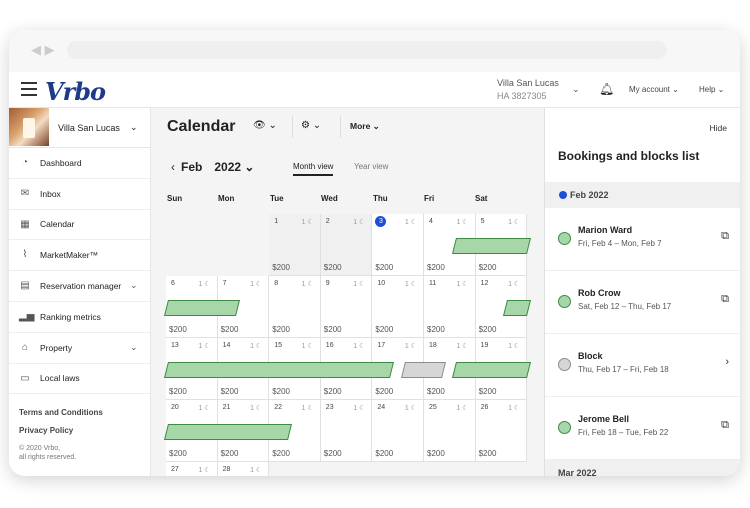 Image resolution: width=750 pixels, height=508 pixels. What do you see at coordinates (346, 431) in the screenshot?
I see `day-cell-23: 23 1 ☾ $200` at bounding box center [346, 431].